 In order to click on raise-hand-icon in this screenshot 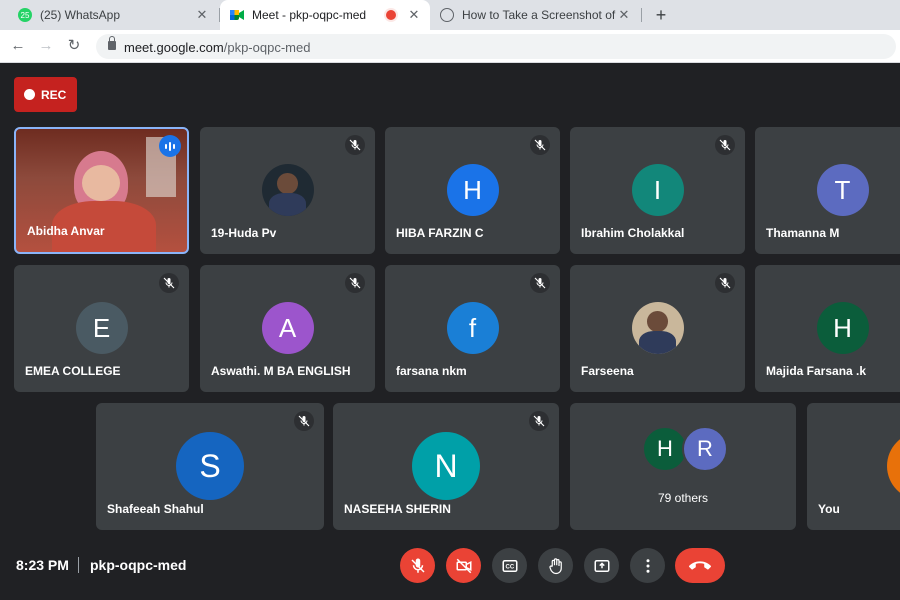, I will do `click(555, 565)`.